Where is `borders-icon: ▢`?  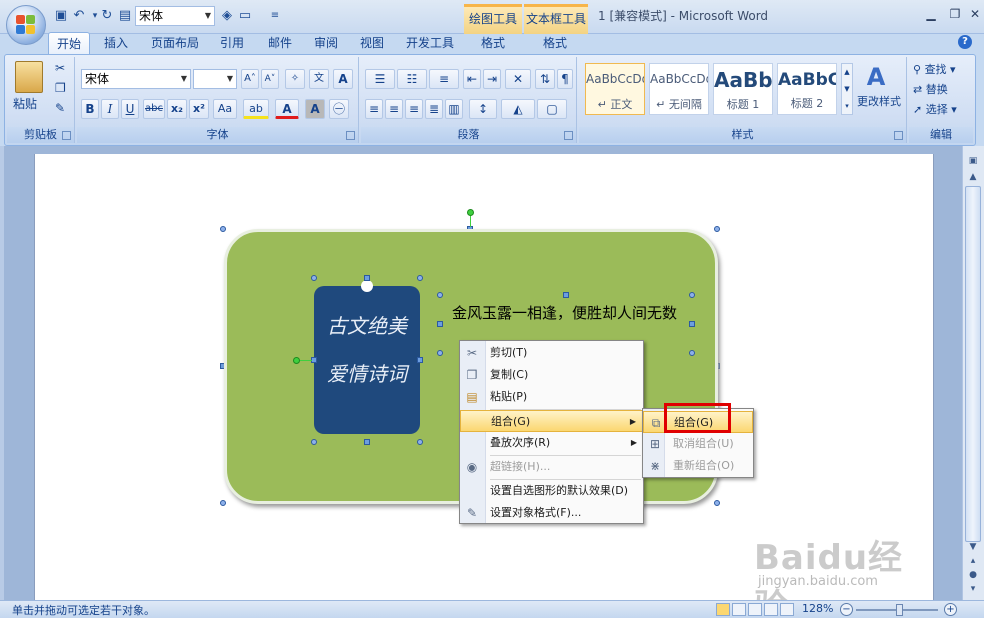 borders-icon: ▢ is located at coordinates (552, 109).